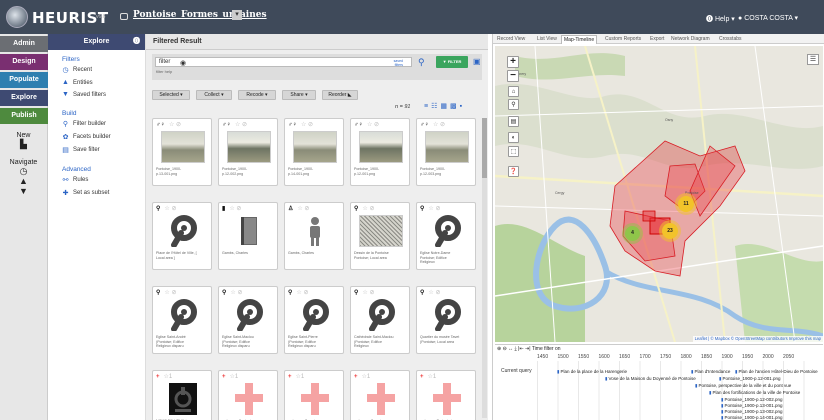  What do you see at coordinates (248, 152) in the screenshot?
I see `result-card: ♂♀ ☆ ⊘ Pontoise_1900- p.12-002.png` at bounding box center [248, 152].